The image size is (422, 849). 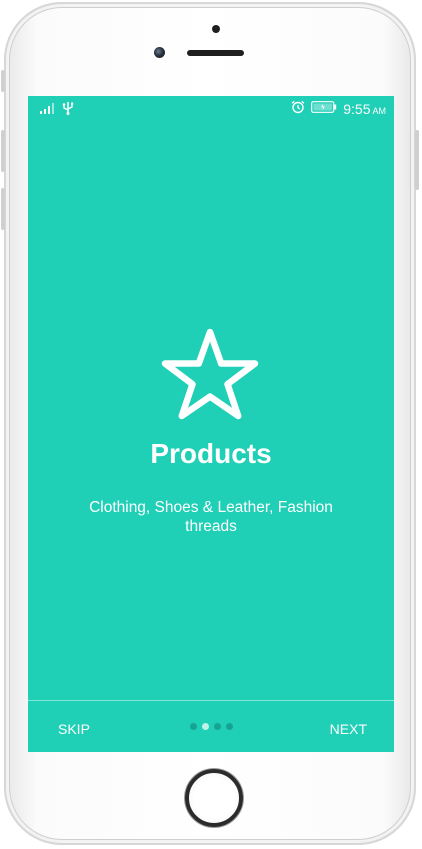 I want to click on bottom-divider, so click(x=211, y=700).